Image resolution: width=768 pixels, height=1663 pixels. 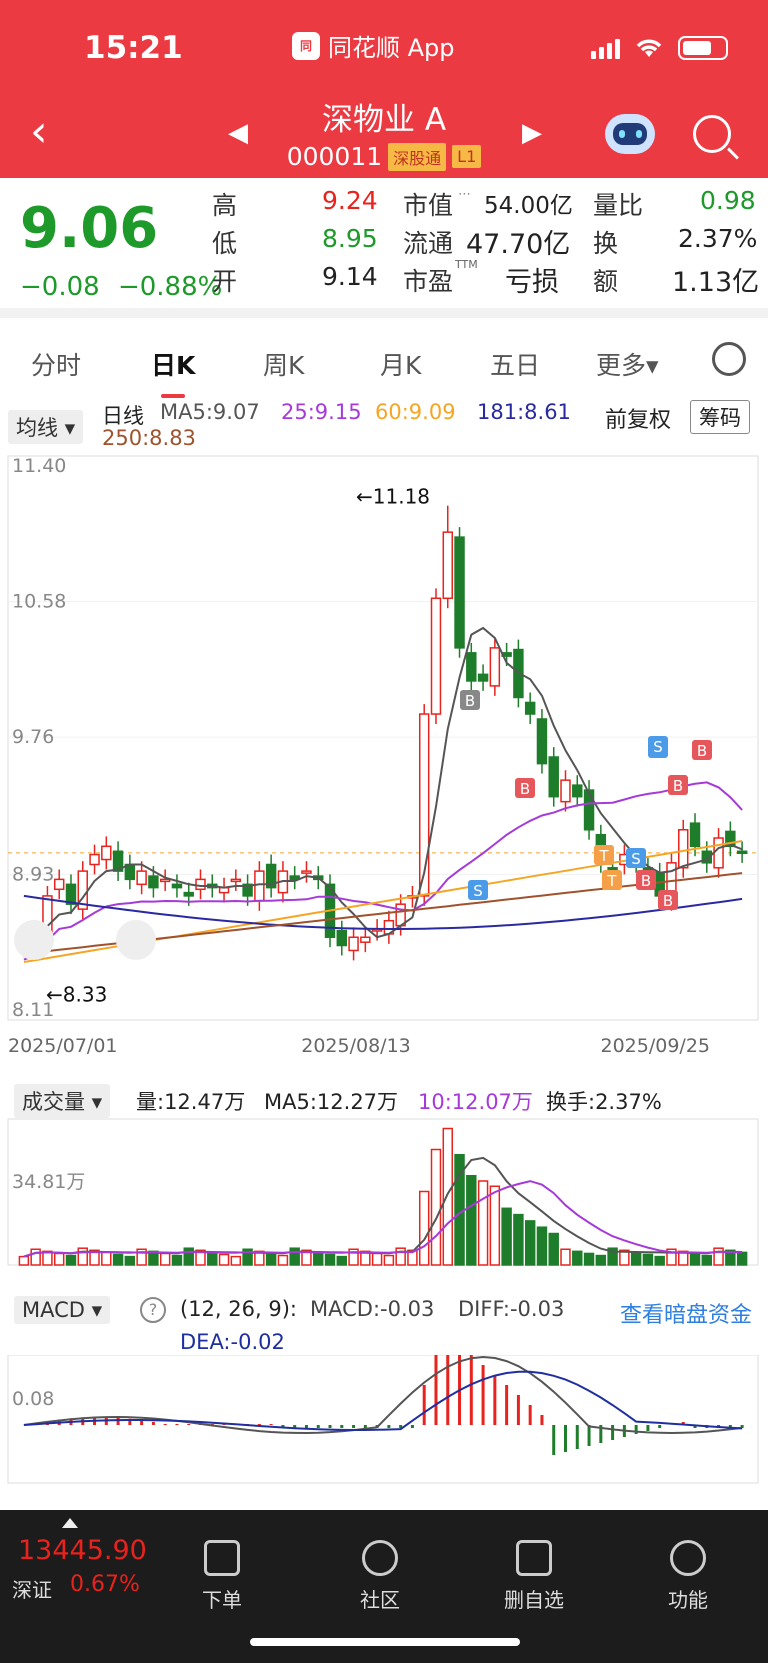 I want to click on y-tick-label: 8.93, so click(x=33, y=874).